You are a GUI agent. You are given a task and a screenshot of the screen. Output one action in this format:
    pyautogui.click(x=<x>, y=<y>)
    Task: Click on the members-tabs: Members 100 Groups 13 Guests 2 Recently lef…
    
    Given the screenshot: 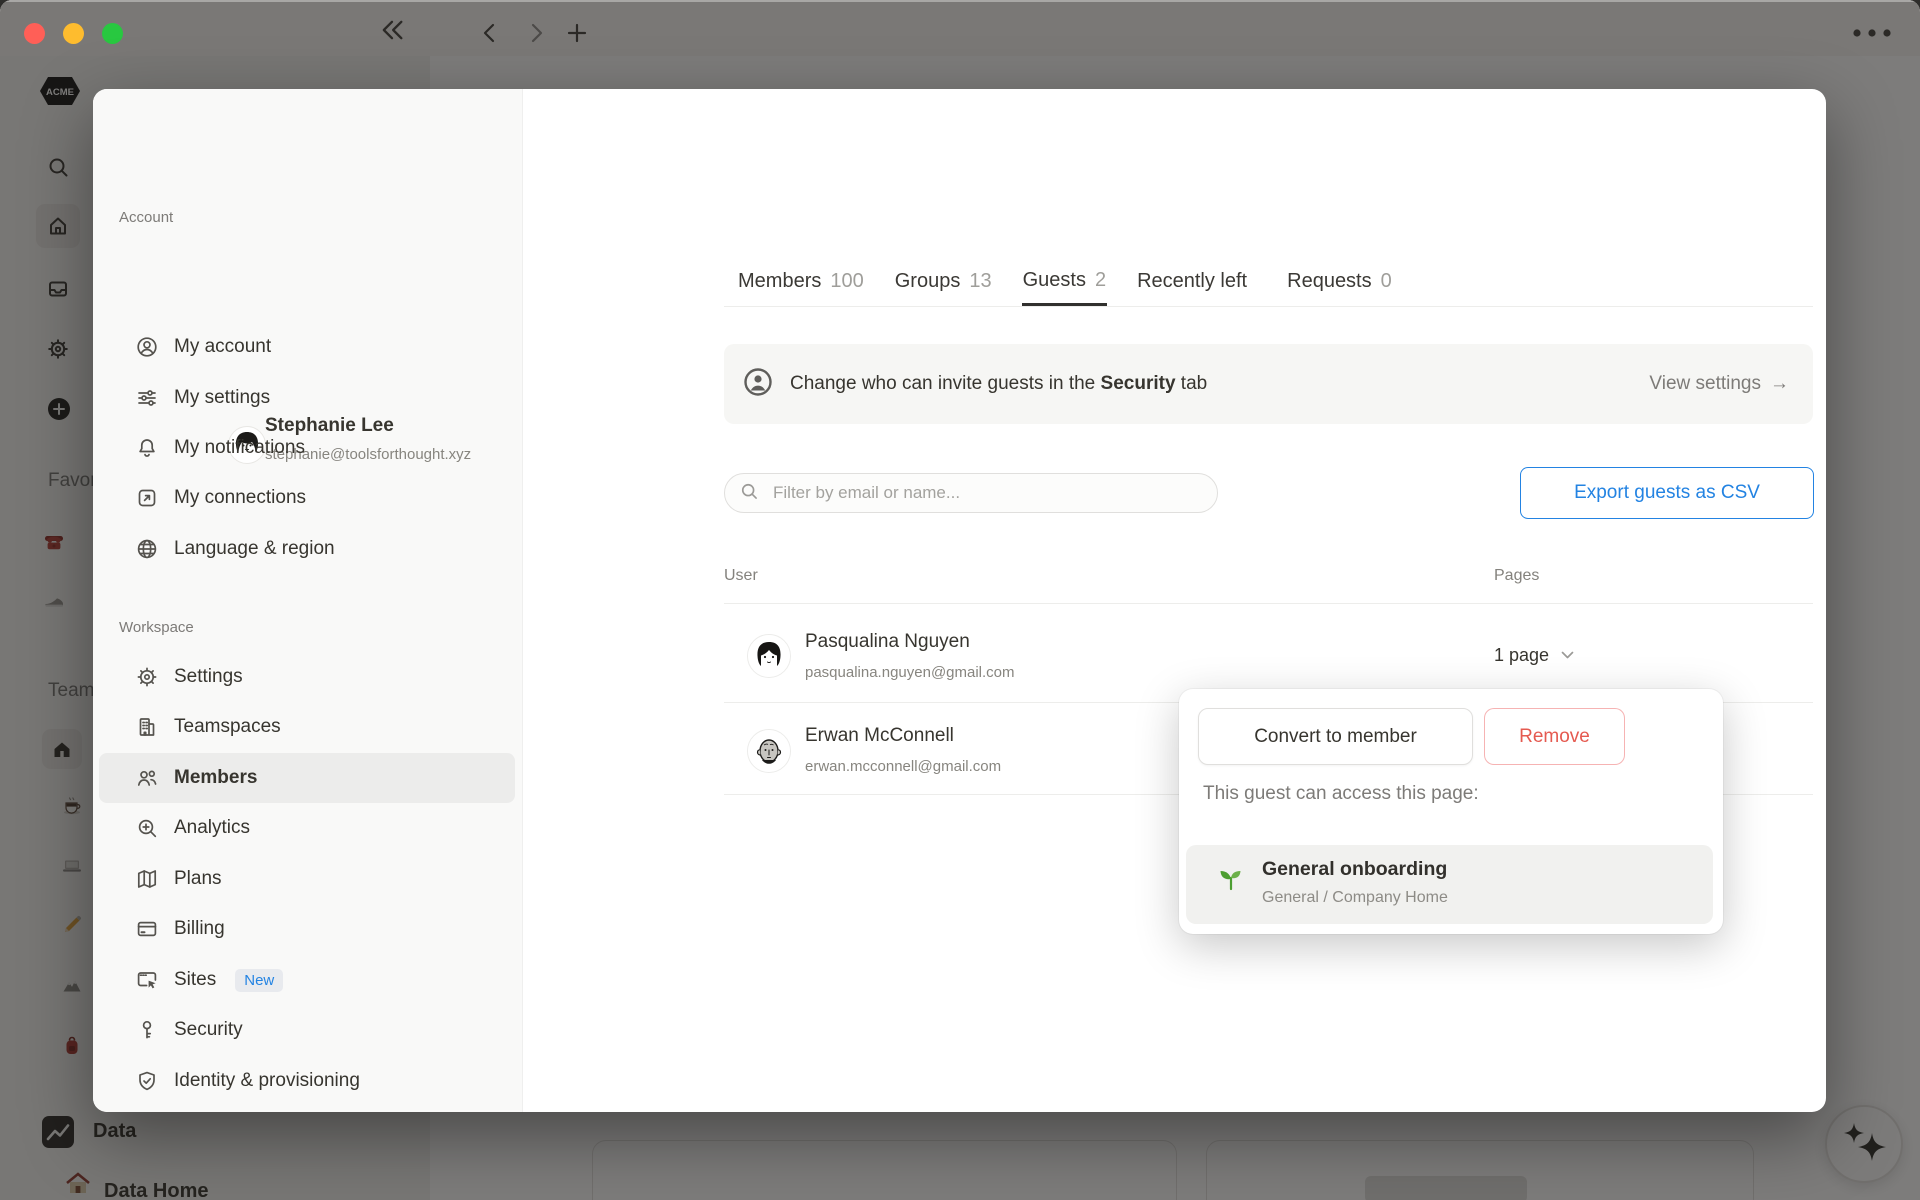 What is the action you would take?
    pyautogui.click(x=1268, y=273)
    